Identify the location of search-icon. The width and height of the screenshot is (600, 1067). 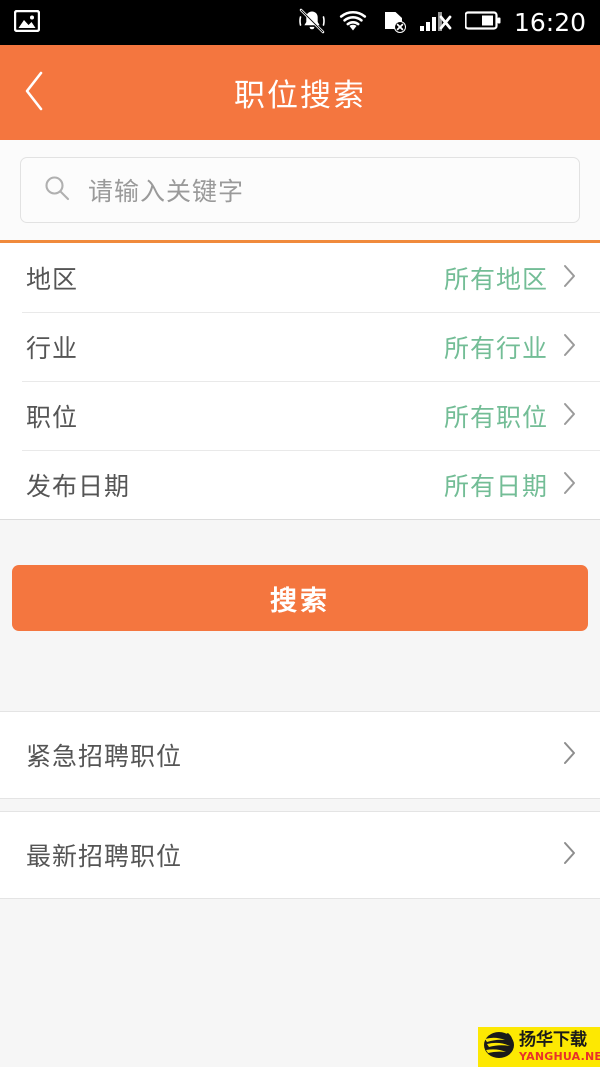
(57, 190).